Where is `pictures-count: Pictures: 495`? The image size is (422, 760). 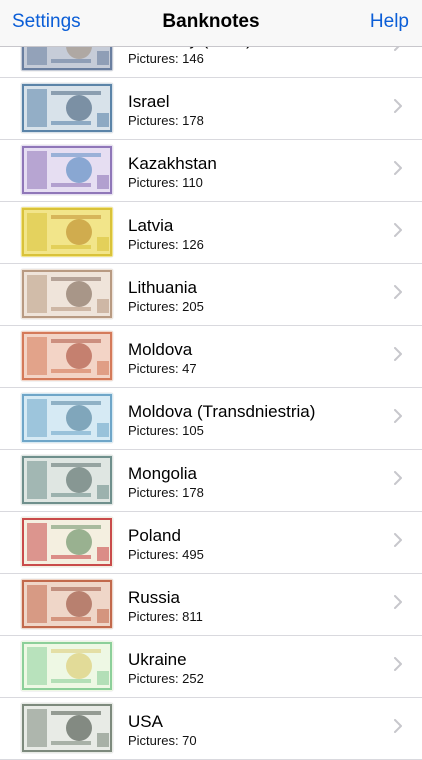 pictures-count: Pictures: 495 is located at coordinates (166, 554).